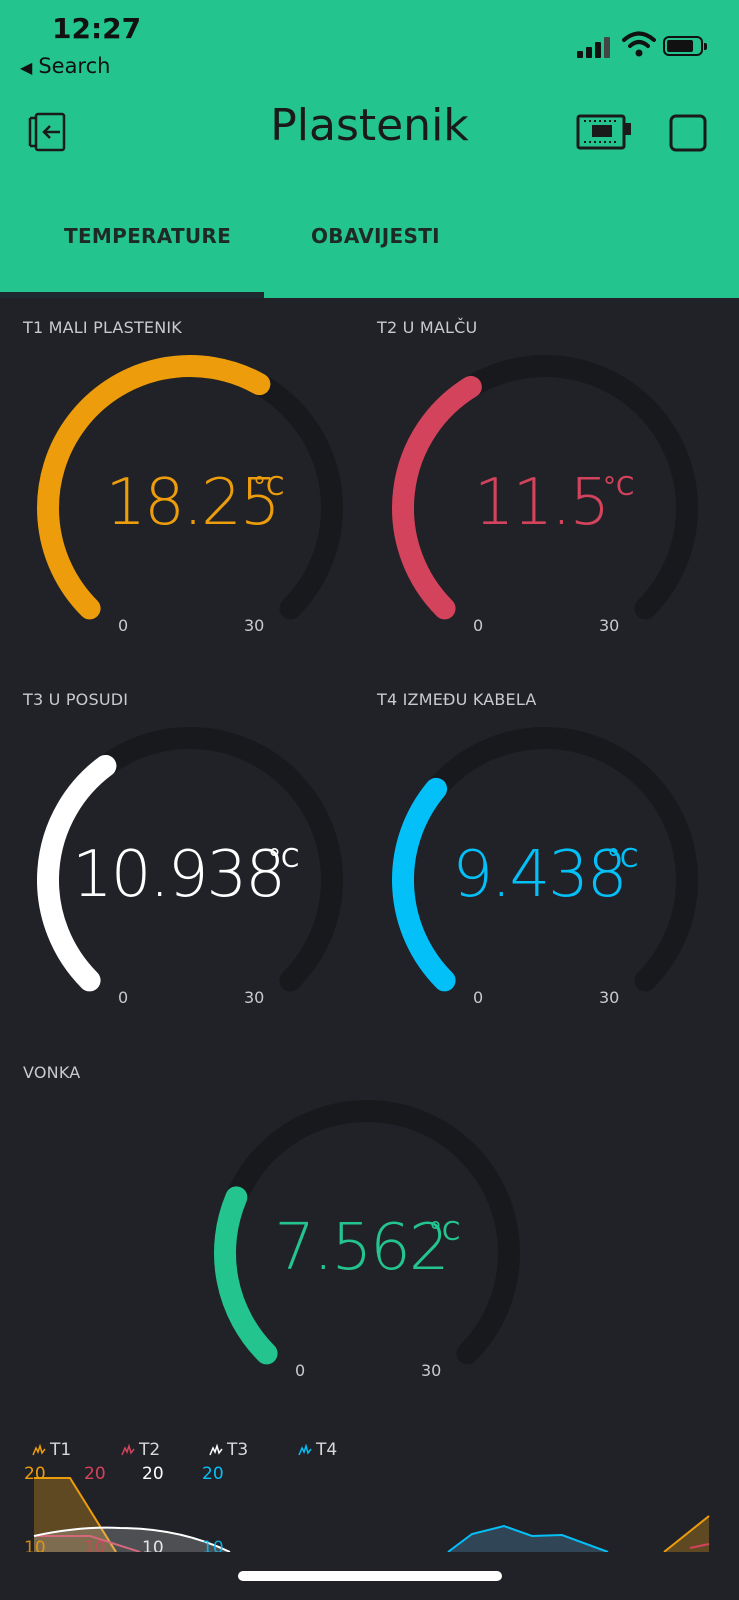 The width and height of the screenshot is (739, 1600). Describe the element at coordinates (254, 625) in the screenshot. I see `gauge-max-t1: 30` at that location.